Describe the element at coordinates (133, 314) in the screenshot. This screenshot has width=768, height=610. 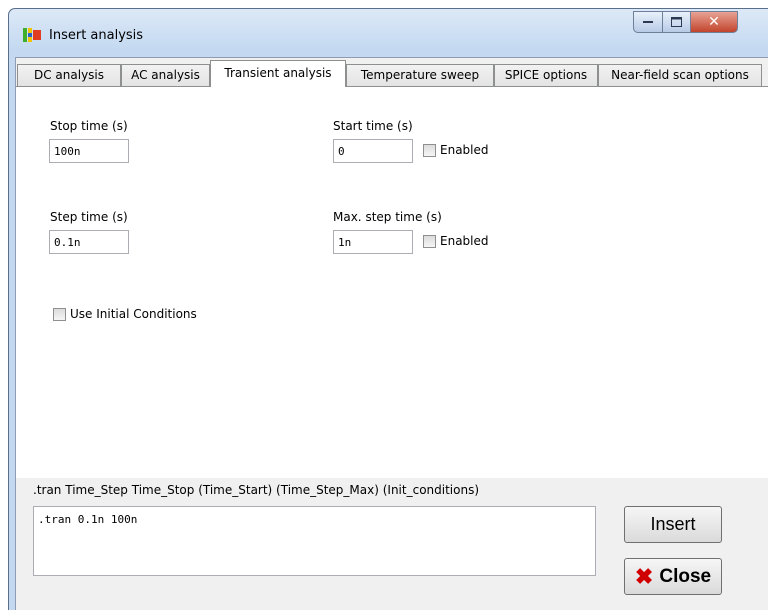
I see `use-initial-conditions-label: Use Initial Conditions` at that location.